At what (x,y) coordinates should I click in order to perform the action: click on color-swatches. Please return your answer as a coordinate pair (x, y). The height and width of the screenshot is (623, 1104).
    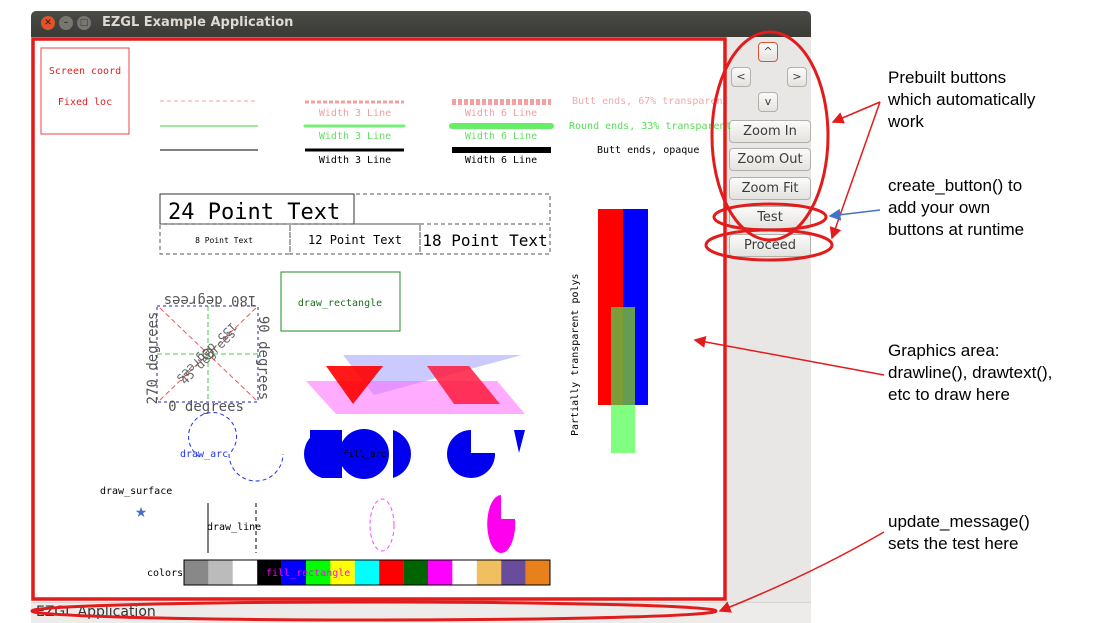
    Looking at the image, I should click on (367, 572).